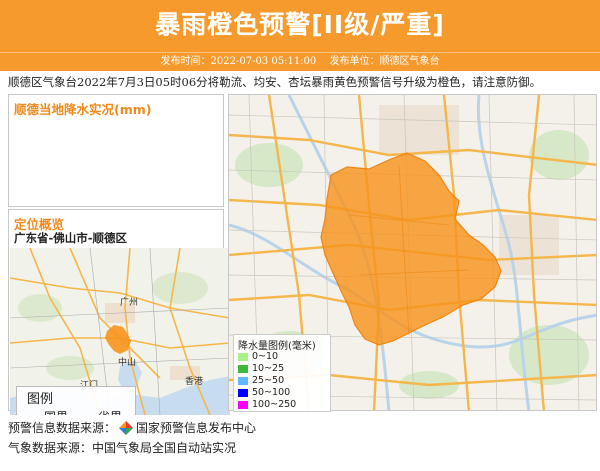 This screenshot has width=600, height=471. I want to click on location-path: 广东省-佛山市-顺德区, so click(71, 238).